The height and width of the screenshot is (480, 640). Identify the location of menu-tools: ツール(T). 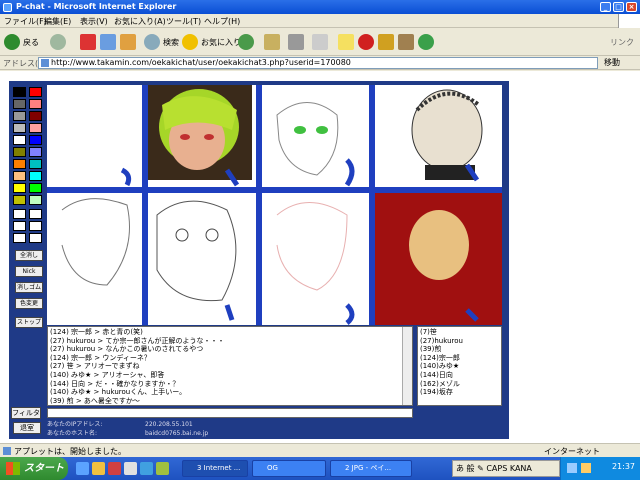
(183, 21).